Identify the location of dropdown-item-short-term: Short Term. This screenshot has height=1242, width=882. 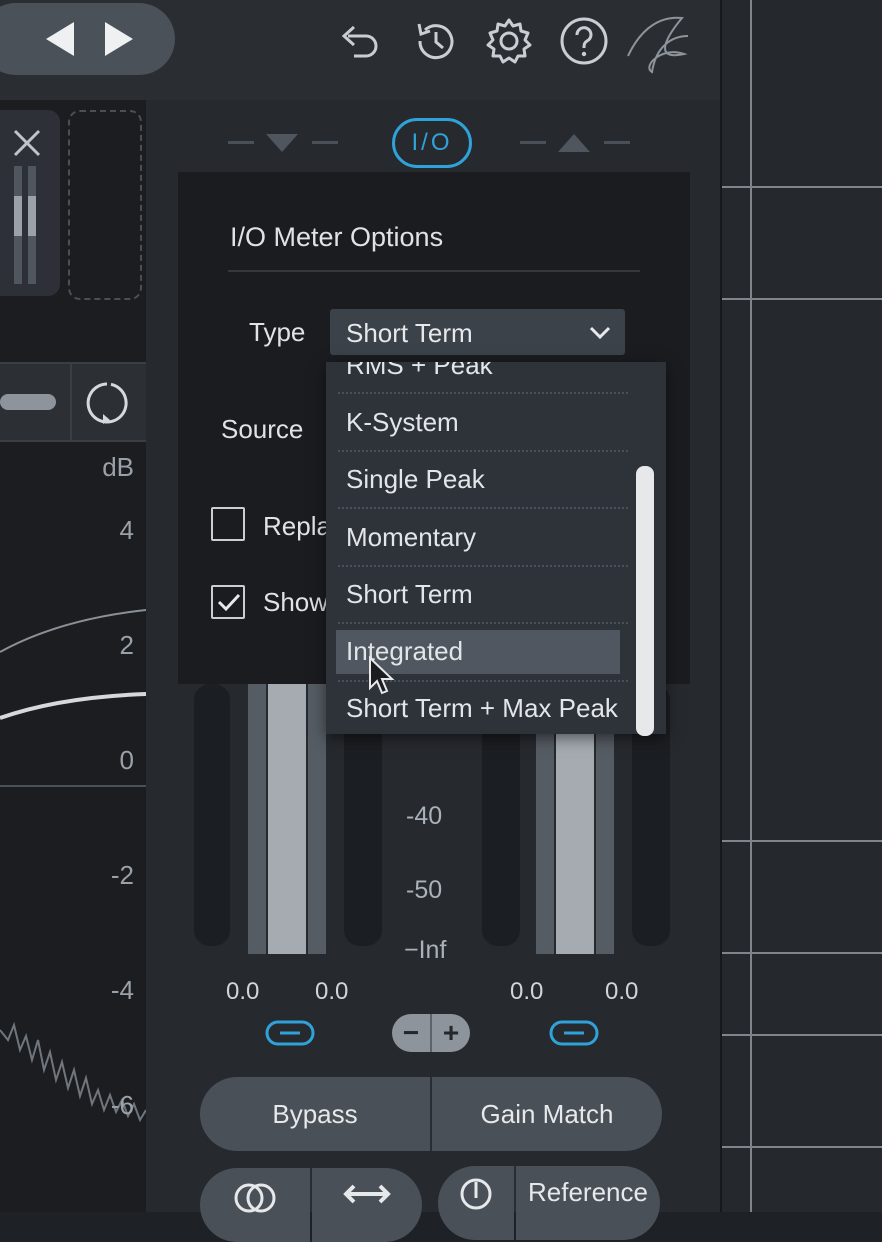
(506, 594).